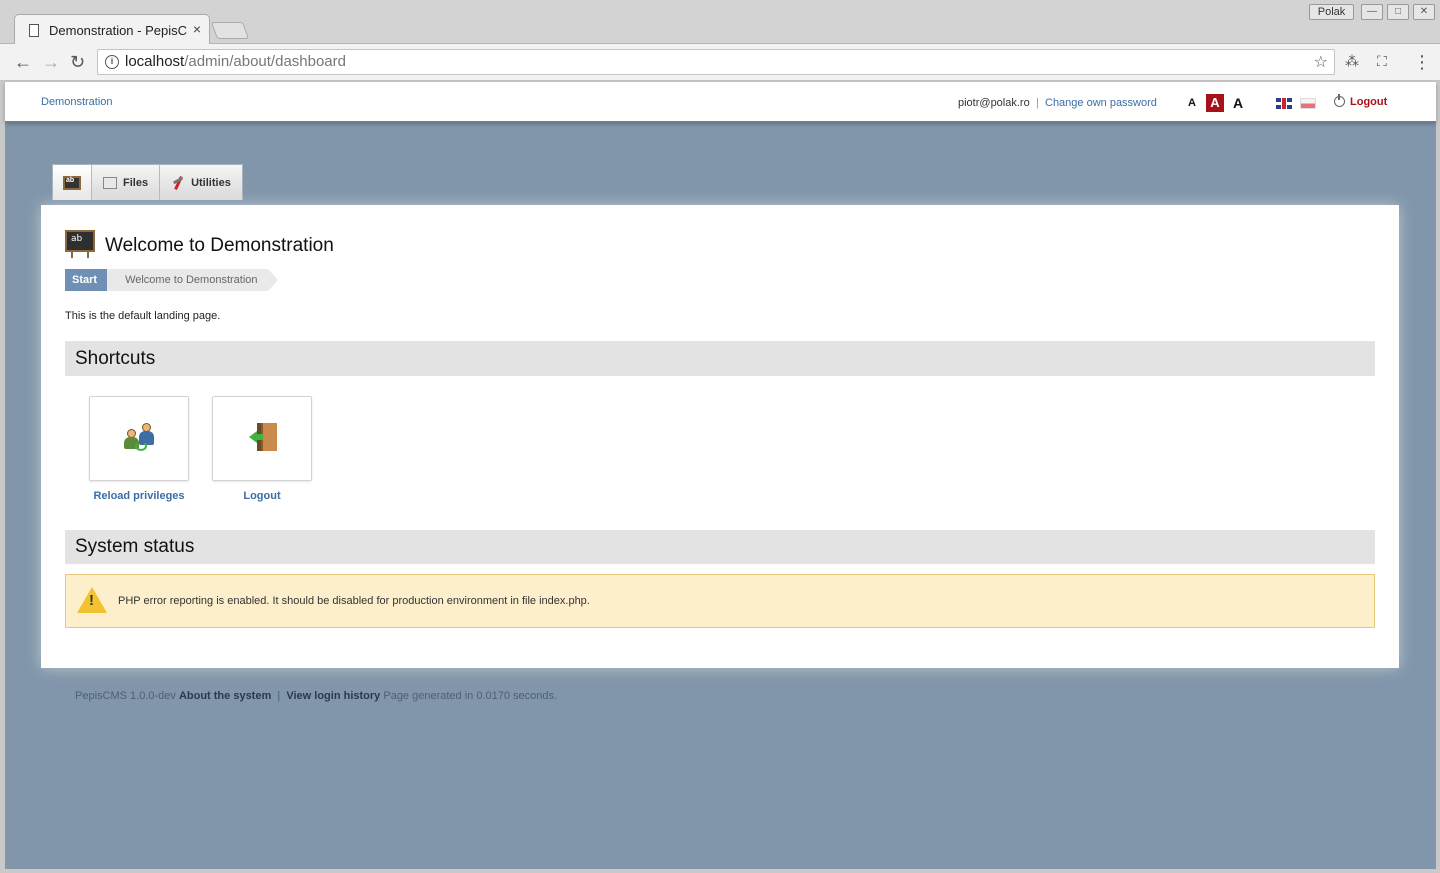 This screenshot has height=873, width=1440. Describe the element at coordinates (1352, 61) in the screenshot. I see `extension-js-icon: ⁂` at that location.